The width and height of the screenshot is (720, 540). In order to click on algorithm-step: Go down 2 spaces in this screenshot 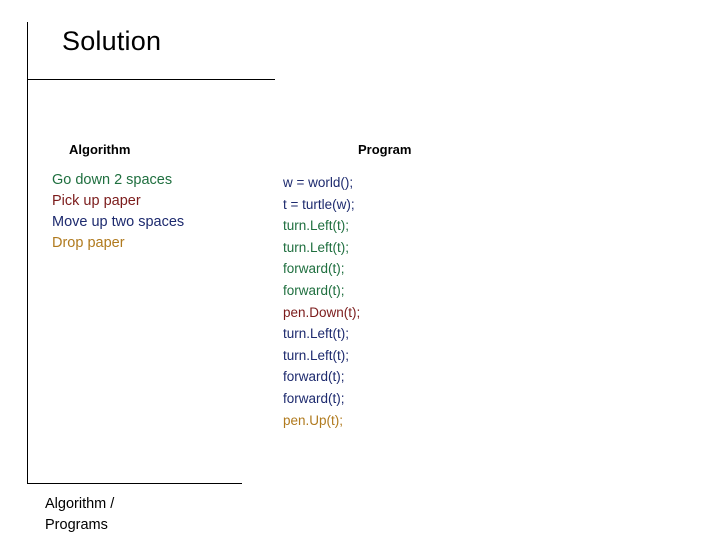, I will do `click(112, 180)`.